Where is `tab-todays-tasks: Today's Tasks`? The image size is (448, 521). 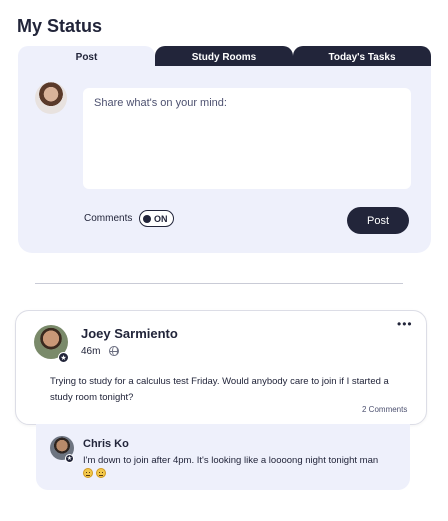 tab-todays-tasks: Today's Tasks is located at coordinates (362, 57).